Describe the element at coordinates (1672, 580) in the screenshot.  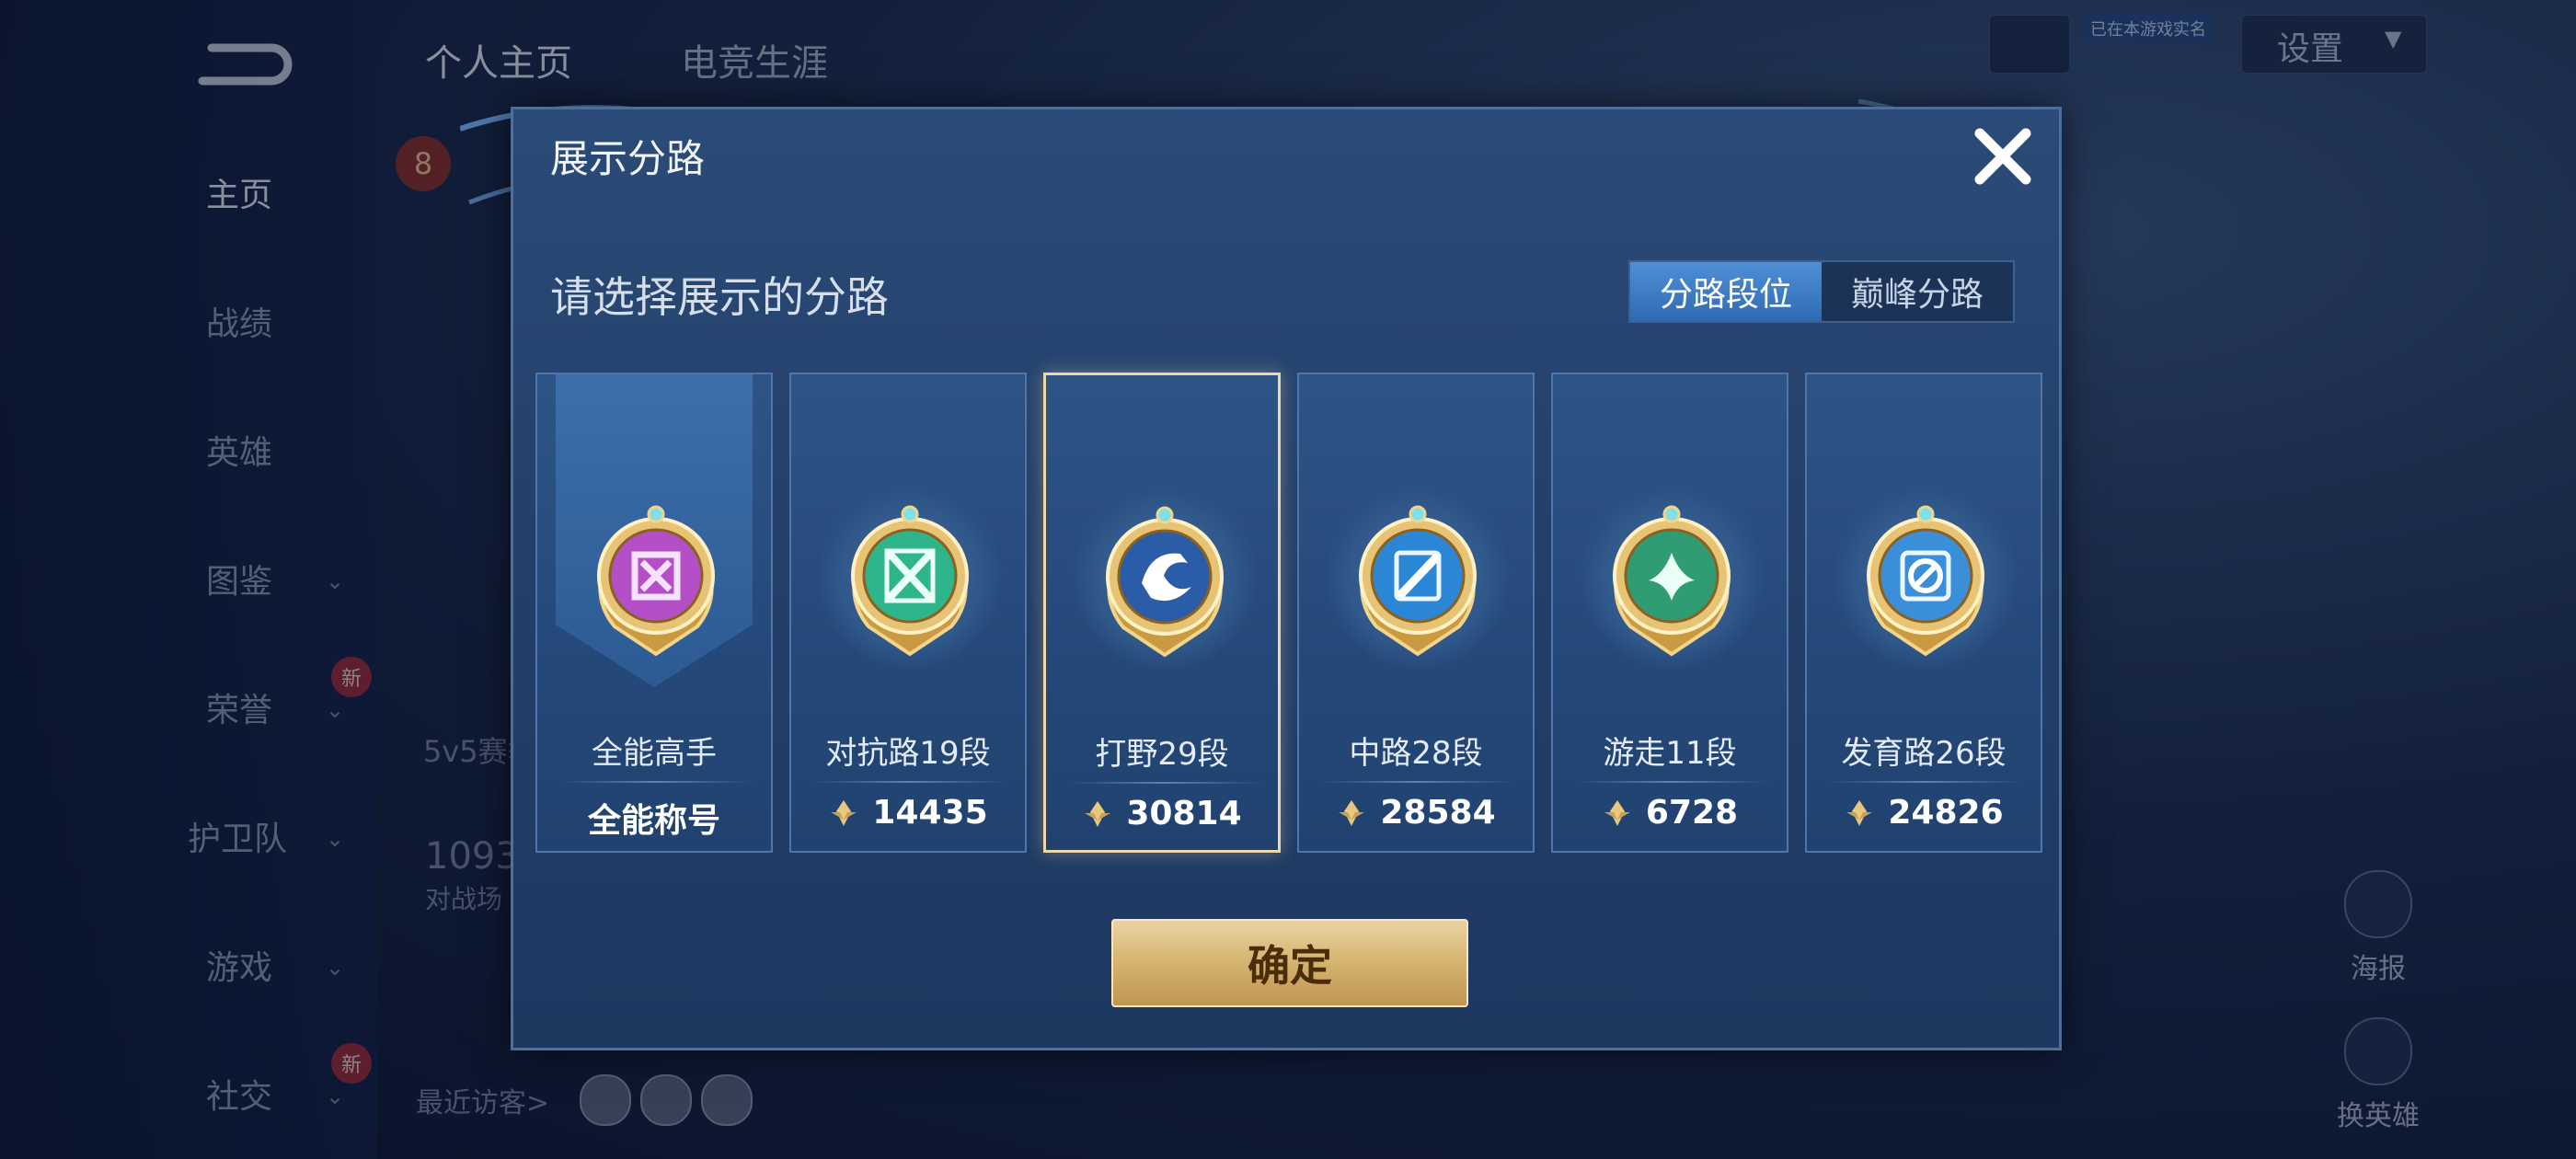
I see `roam-emblem-icon` at that location.